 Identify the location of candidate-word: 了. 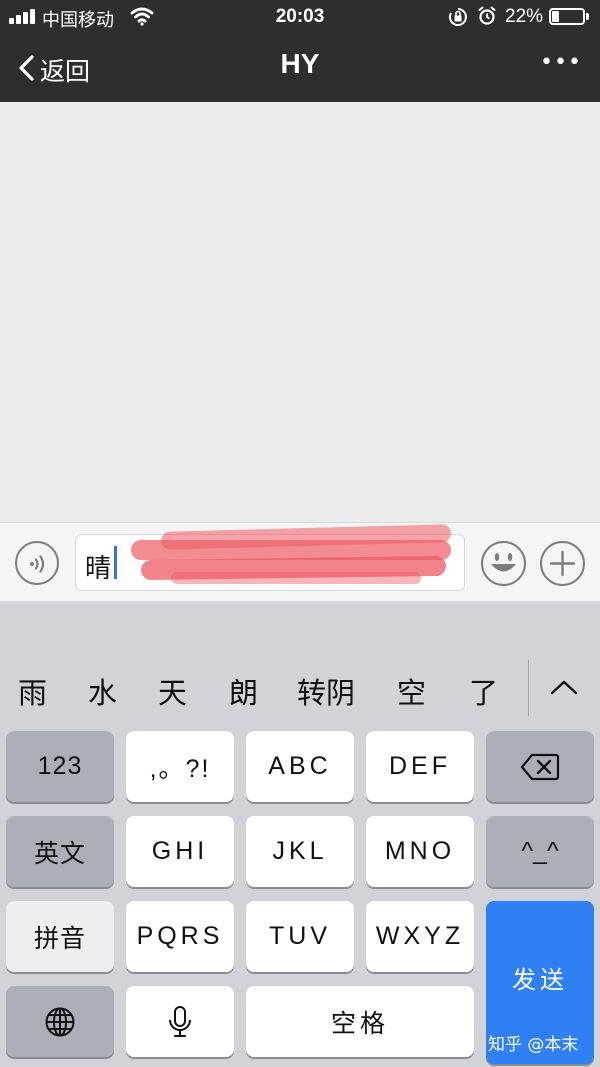
(483, 691).